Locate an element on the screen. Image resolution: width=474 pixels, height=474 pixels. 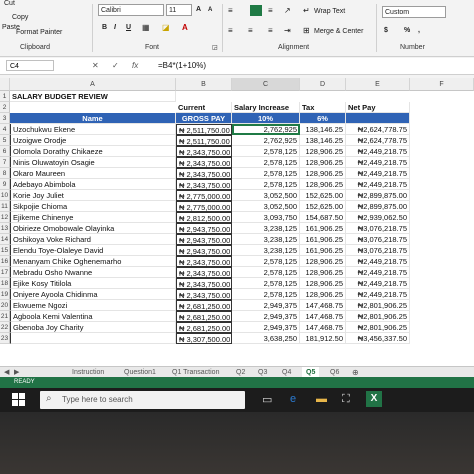
tax-header: Tax is located at coordinates (323, 107).